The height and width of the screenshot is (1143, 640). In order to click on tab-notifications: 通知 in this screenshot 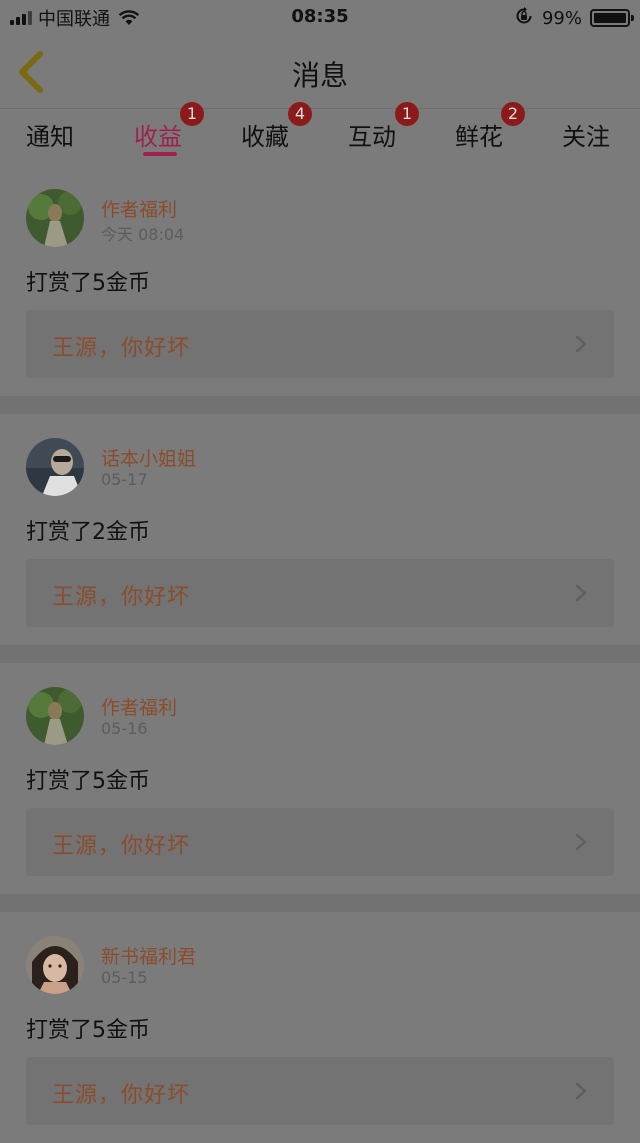, I will do `click(50, 134)`.